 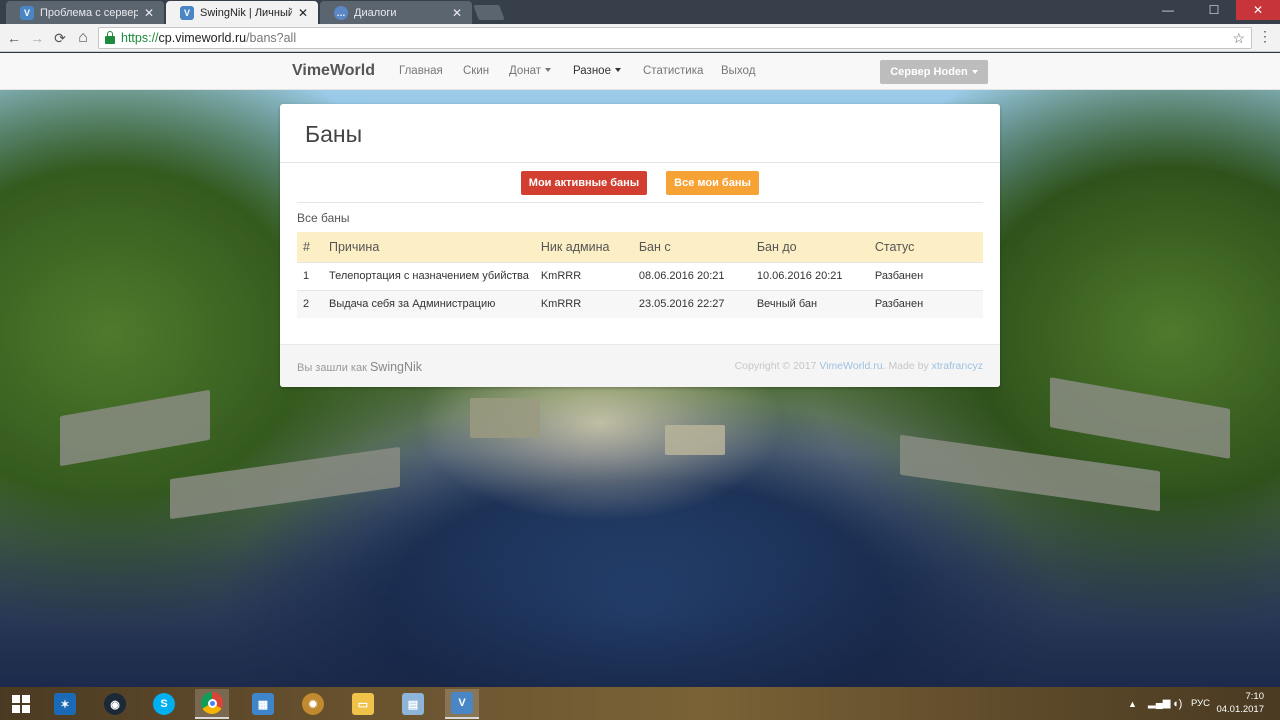 What do you see at coordinates (908, 366) in the screenshot?
I see `made-by-text: Made by` at bounding box center [908, 366].